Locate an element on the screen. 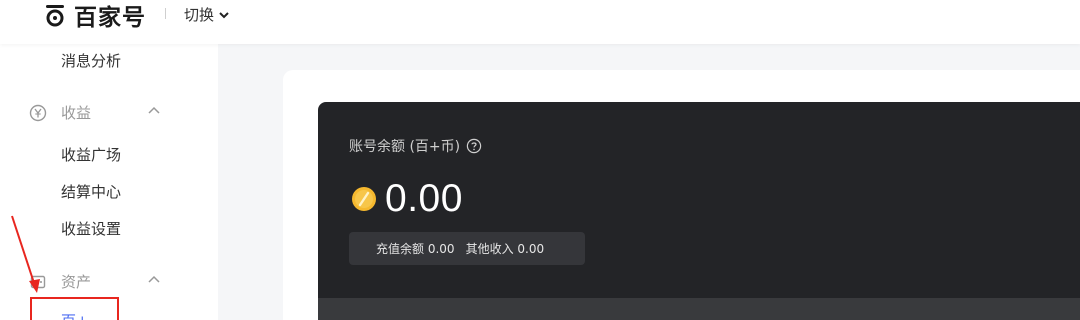 This screenshot has height=320, width=1080. logo-icon is located at coordinates (55, 16).